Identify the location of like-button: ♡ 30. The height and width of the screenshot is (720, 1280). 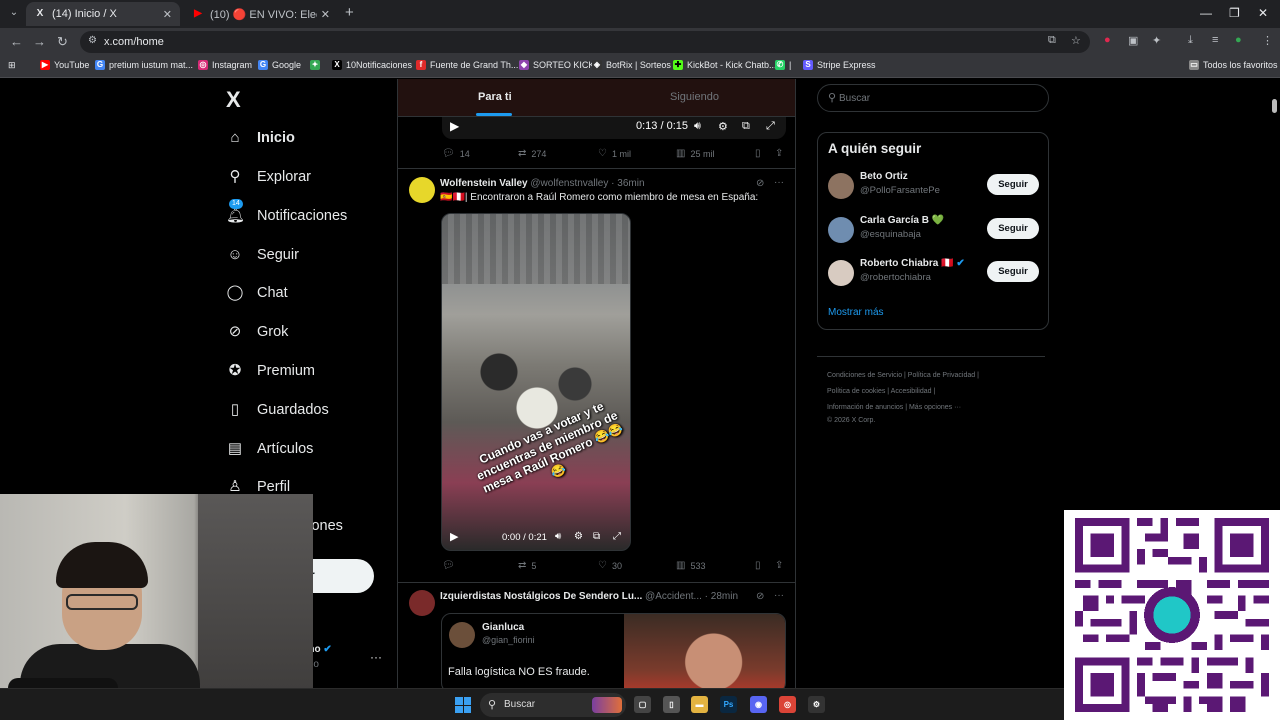
(610, 565).